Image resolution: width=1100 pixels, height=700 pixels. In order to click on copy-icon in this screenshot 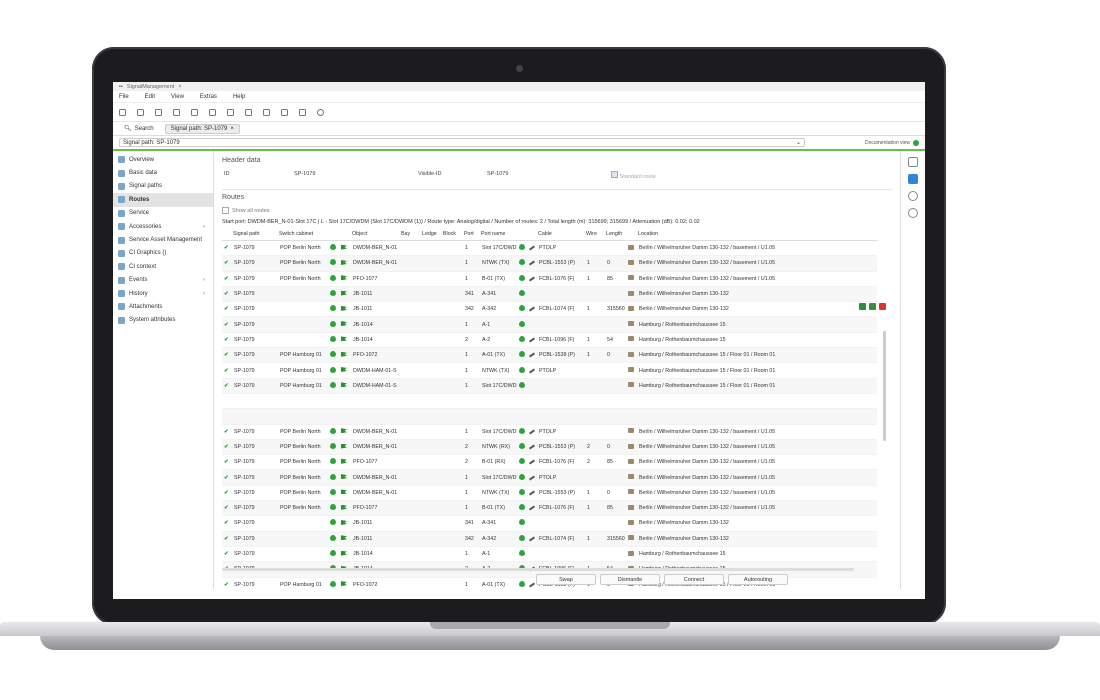, I will do `click(158, 112)`.